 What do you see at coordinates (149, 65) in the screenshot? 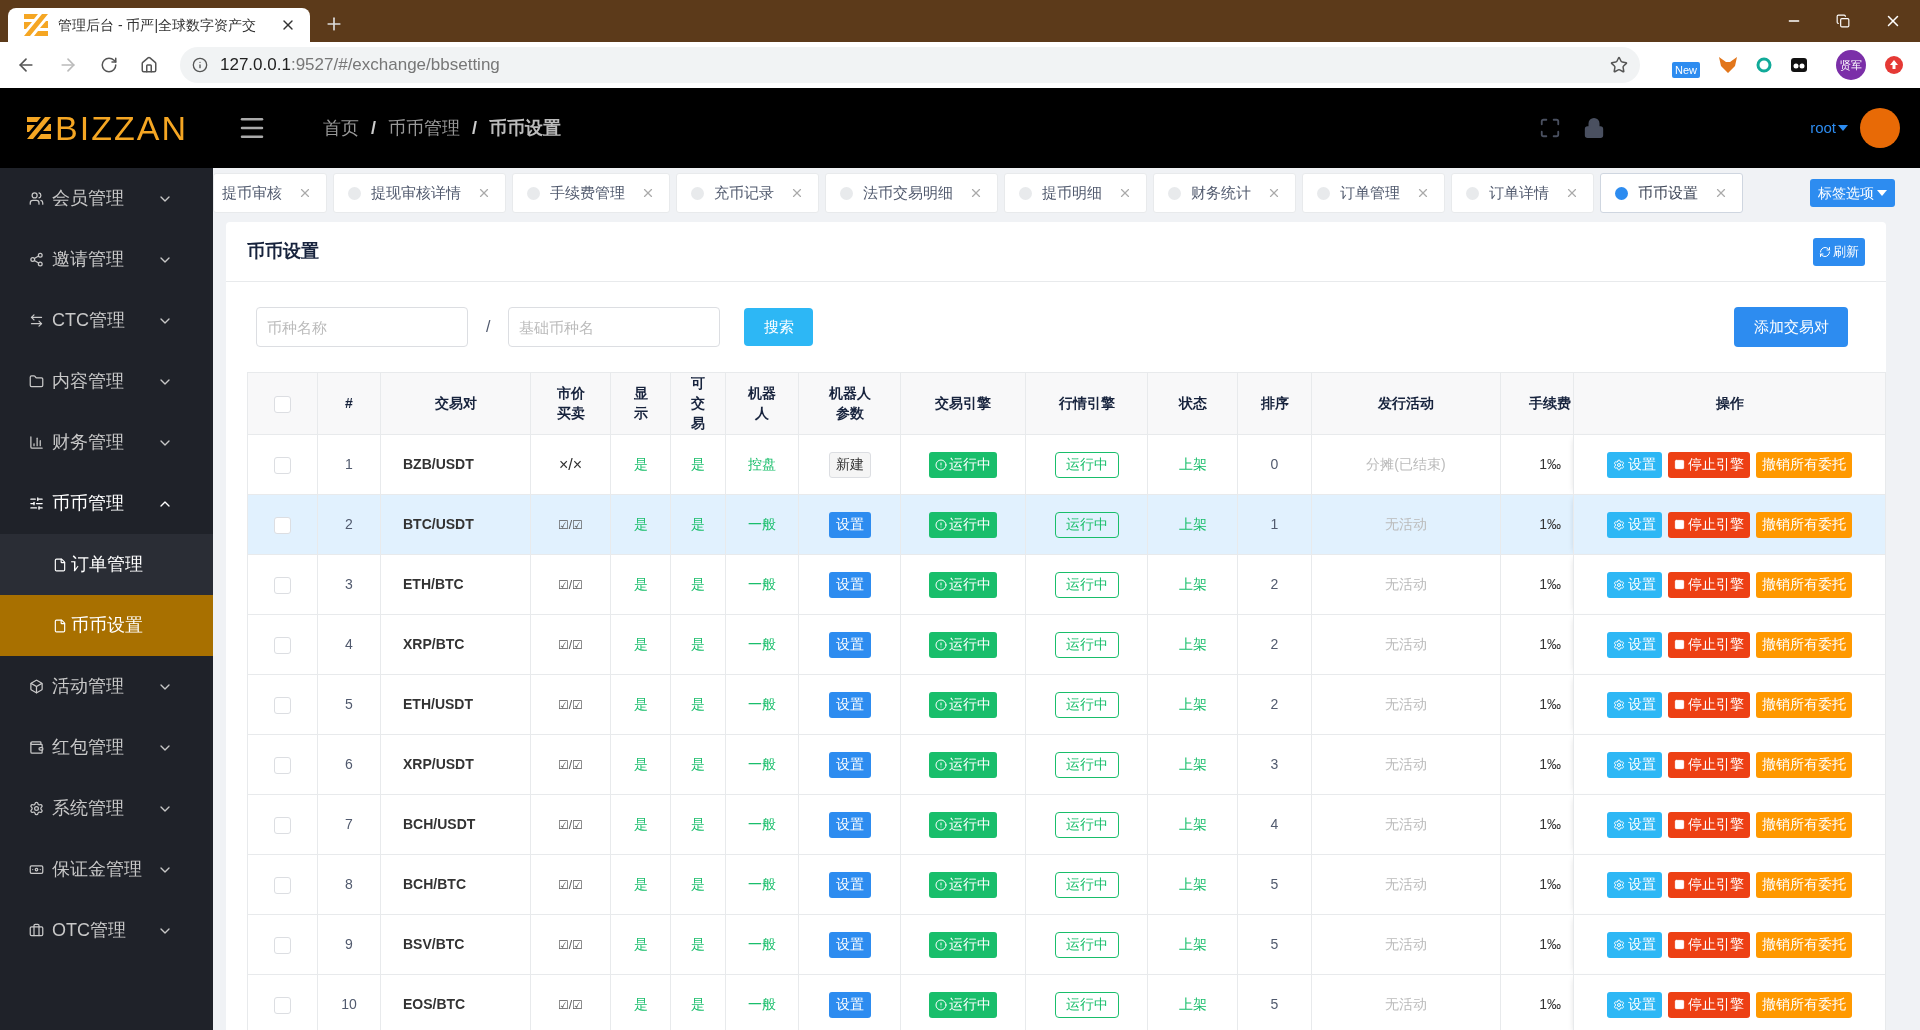
I see `home-icon` at bounding box center [149, 65].